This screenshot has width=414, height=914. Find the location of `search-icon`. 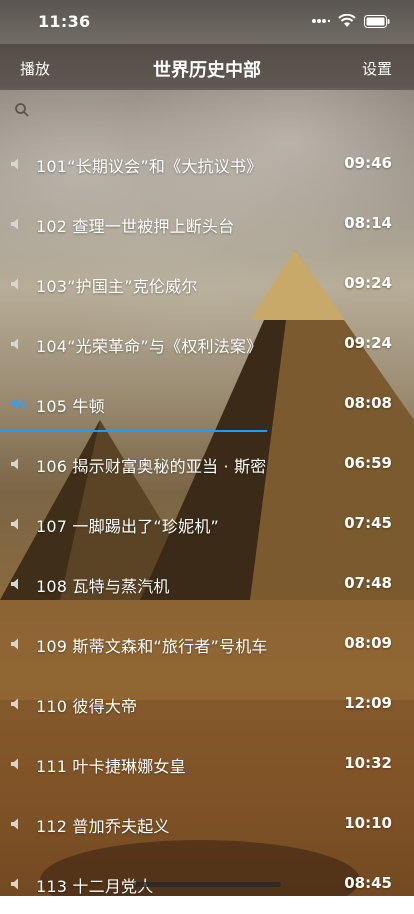

search-icon is located at coordinates (22, 110).